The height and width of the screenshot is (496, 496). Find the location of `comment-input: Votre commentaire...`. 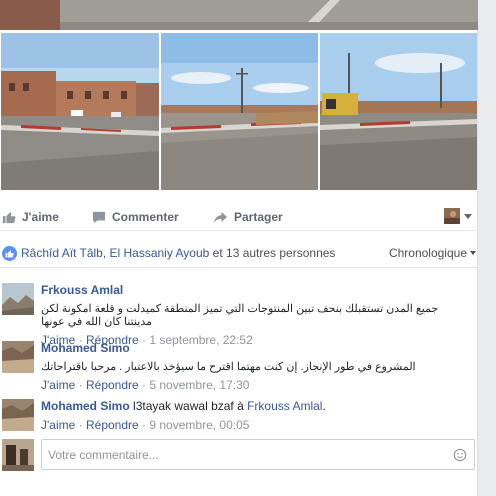

comment-input: Votre commentaire... is located at coordinates (258, 454).